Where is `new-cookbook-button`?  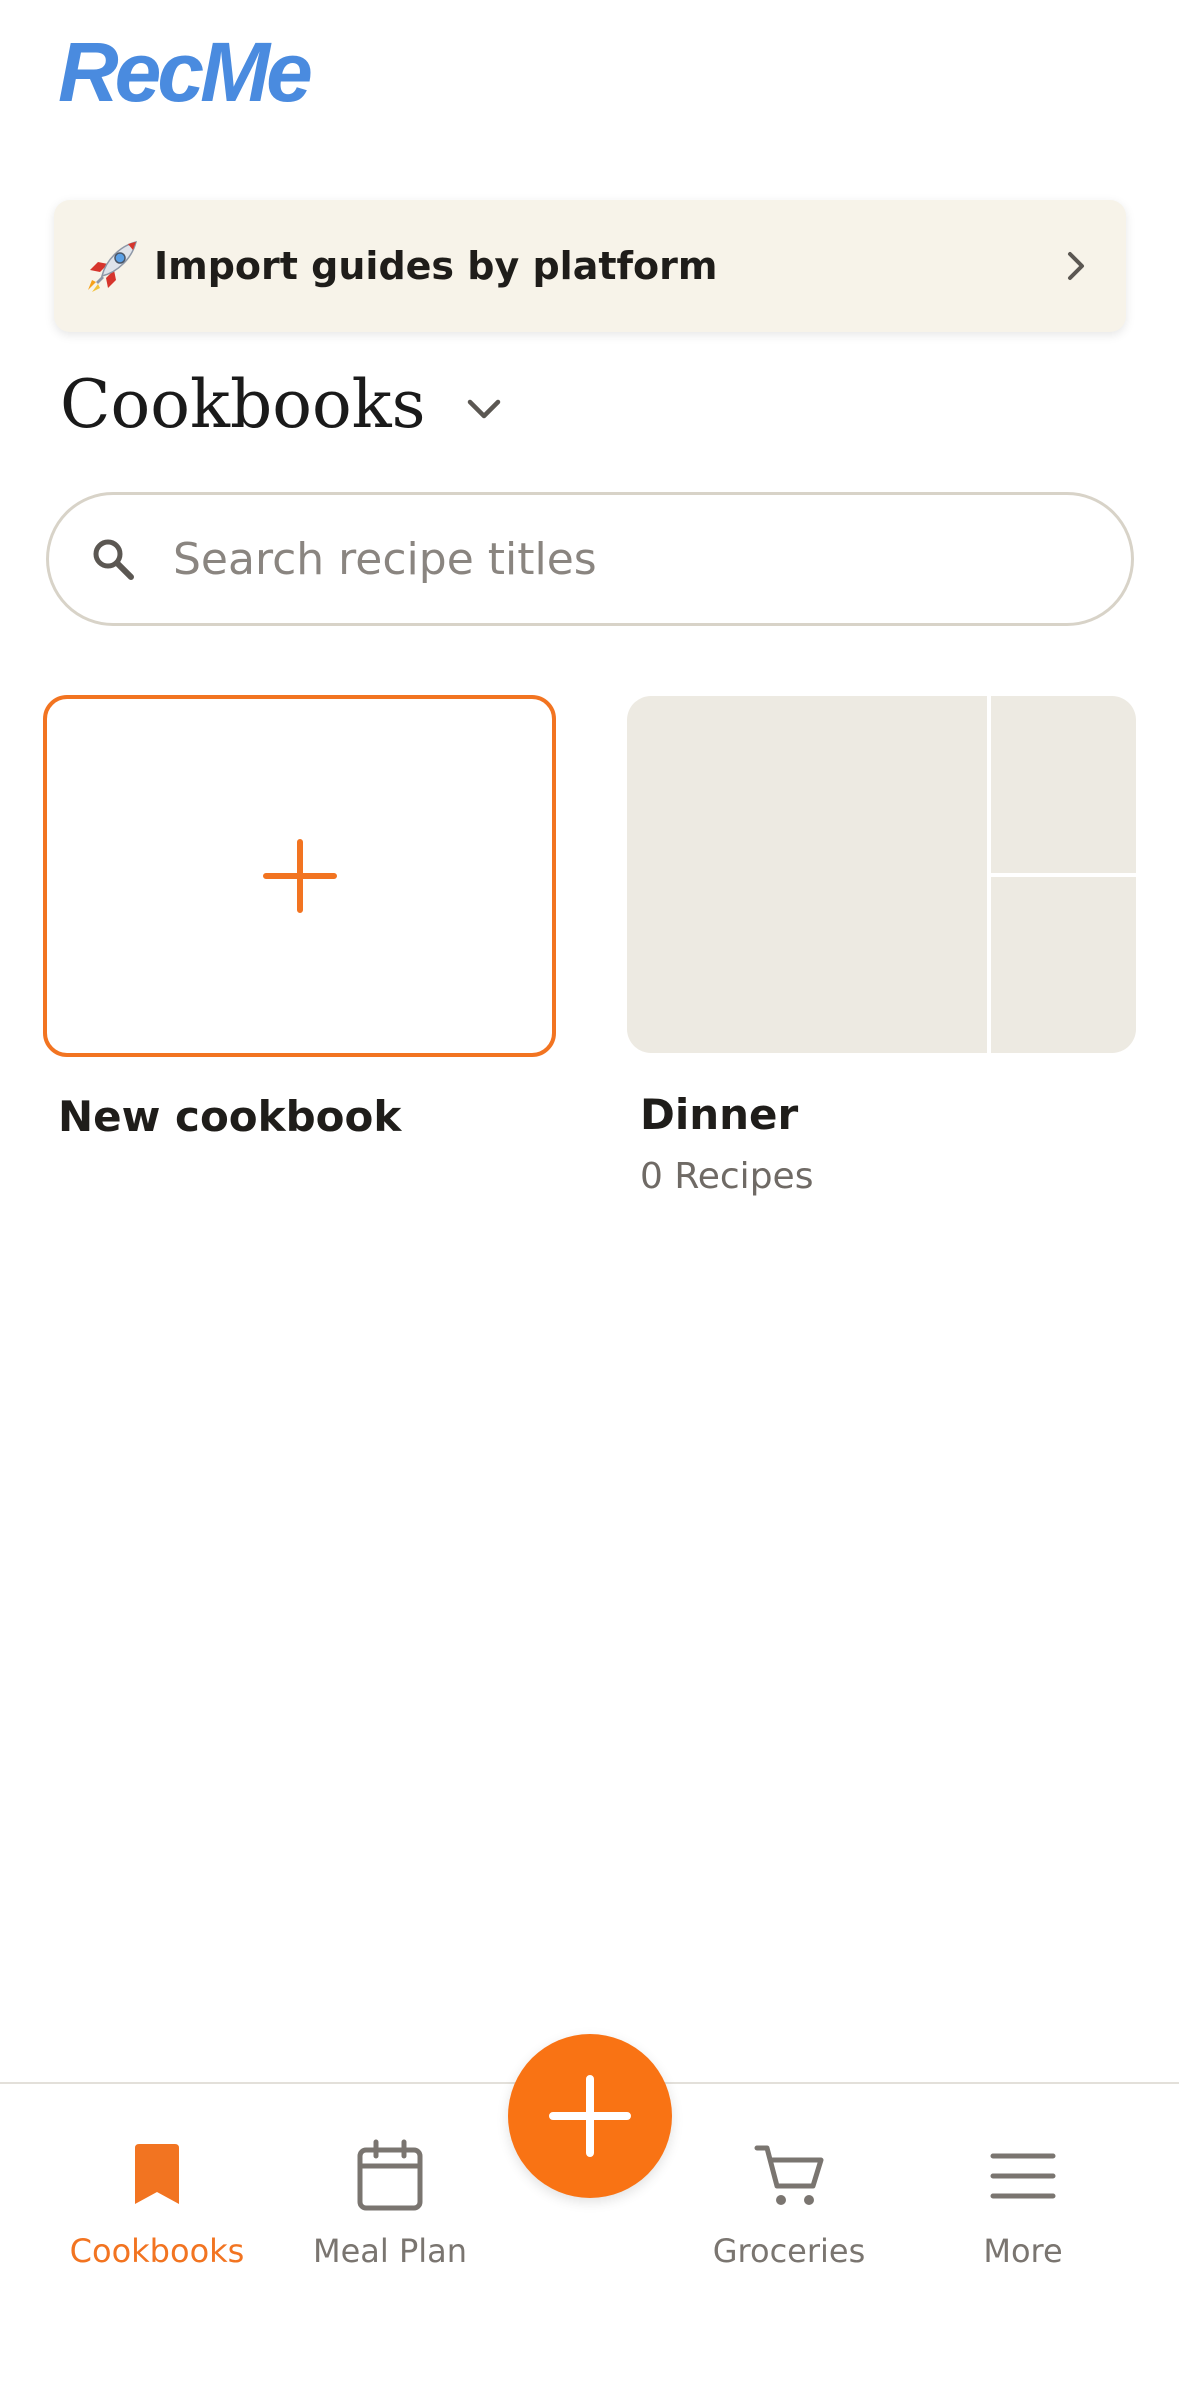 new-cookbook-button is located at coordinates (299, 876).